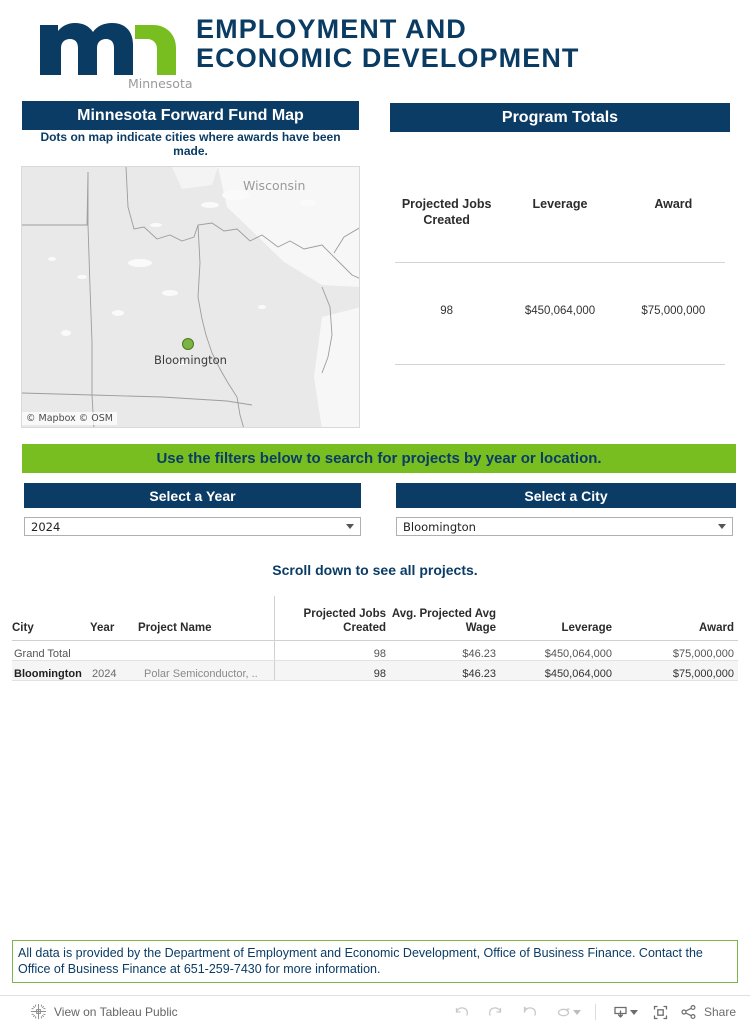 This screenshot has width=750, height=1027. I want to click on cell-year: 2024, so click(114, 670).